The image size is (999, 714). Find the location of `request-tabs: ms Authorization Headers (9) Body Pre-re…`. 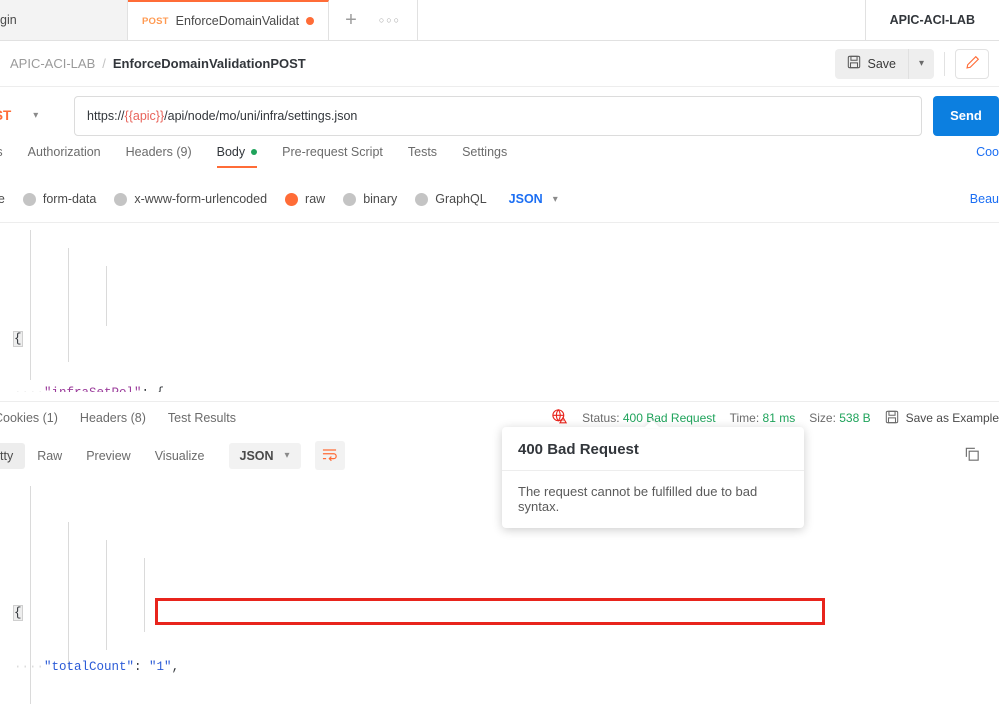

request-tabs: ms Authorization Headers (9) Body Pre-re… is located at coordinates (499, 160).